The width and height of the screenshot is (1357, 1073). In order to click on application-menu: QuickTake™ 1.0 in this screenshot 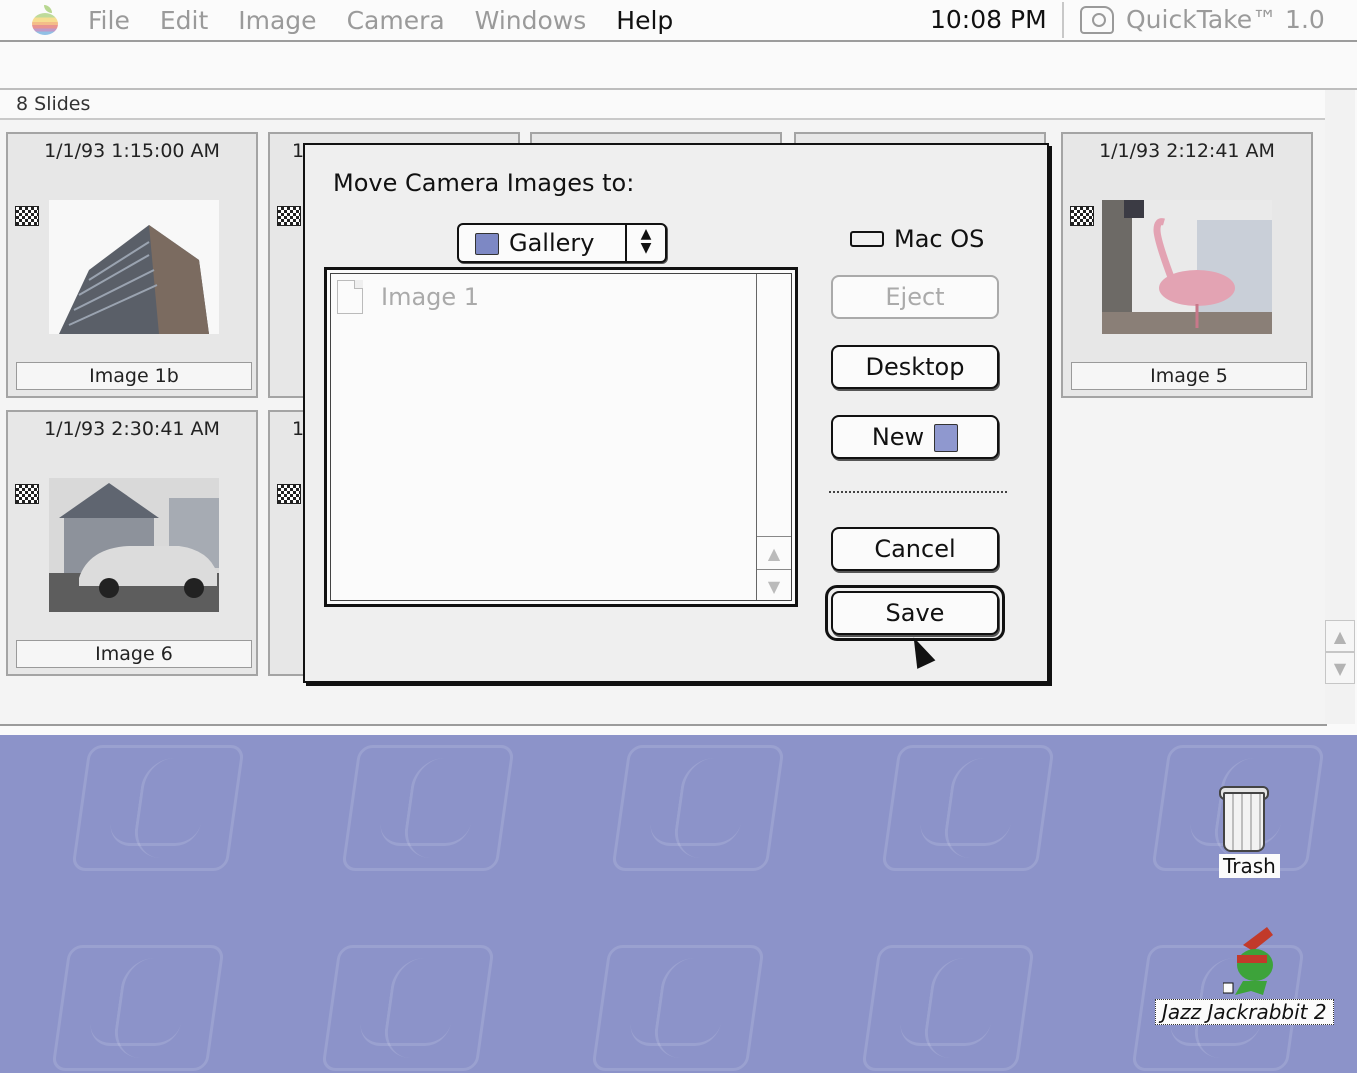, I will do `click(1202, 19)`.